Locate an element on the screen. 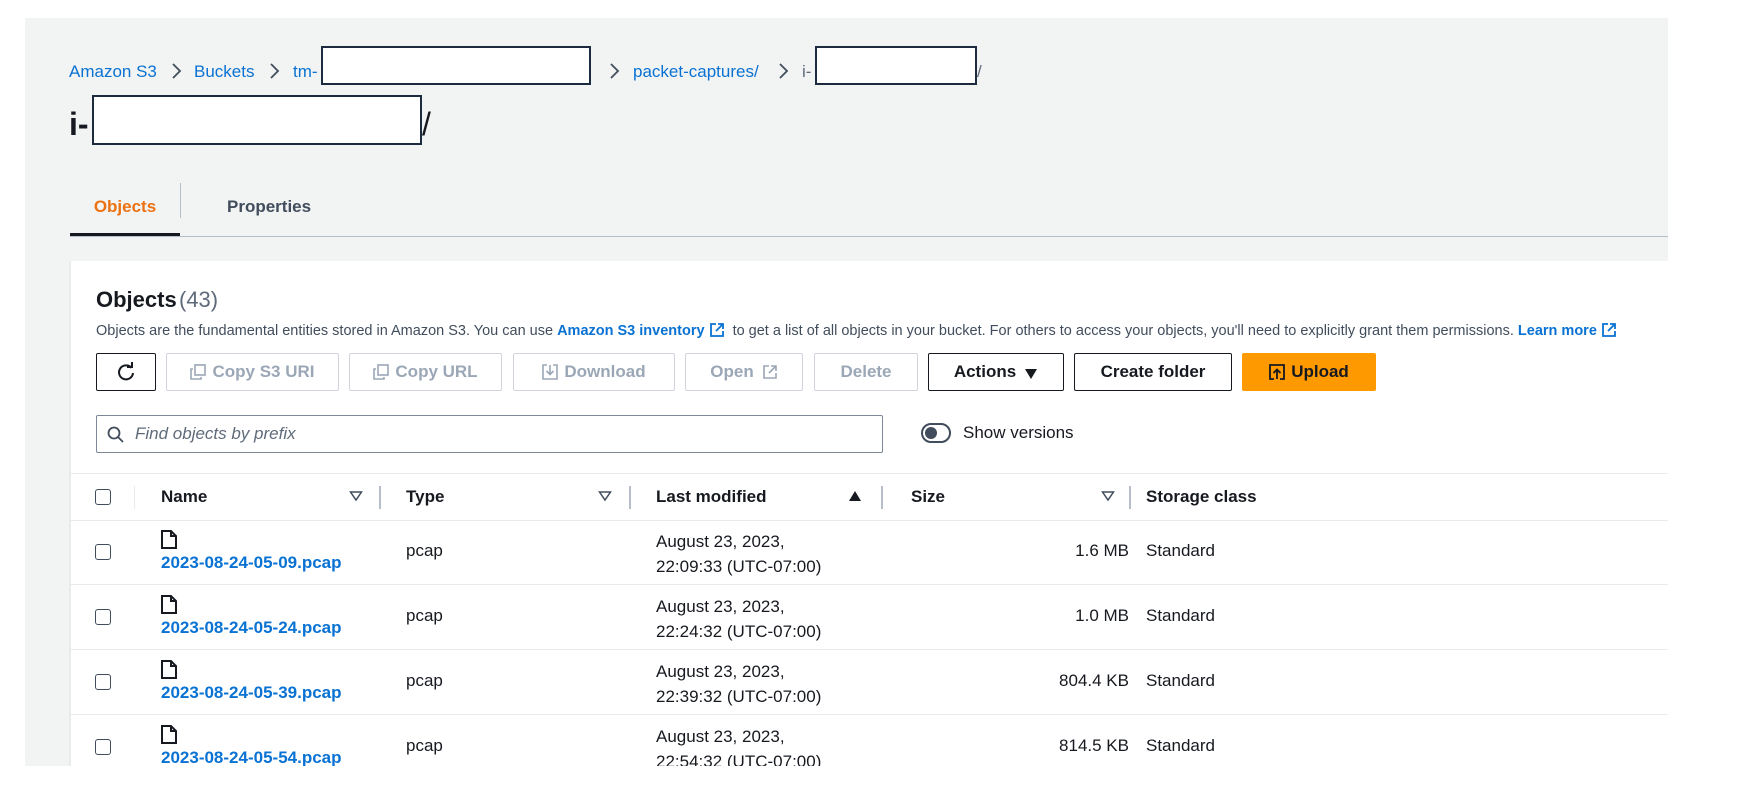 Image resolution: width=1745 pixels, height=791 pixels. inventory-link: Amazon S3 inventory is located at coordinates (630, 331).